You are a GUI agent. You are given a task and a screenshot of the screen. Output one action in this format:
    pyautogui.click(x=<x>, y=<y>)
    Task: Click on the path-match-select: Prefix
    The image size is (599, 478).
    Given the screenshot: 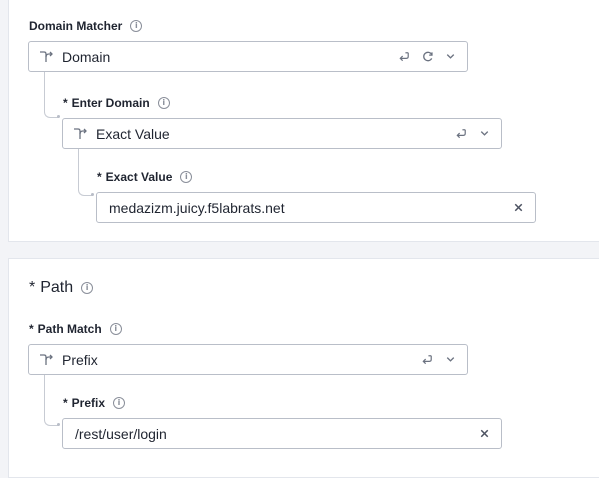 What is the action you would take?
    pyautogui.click(x=248, y=359)
    